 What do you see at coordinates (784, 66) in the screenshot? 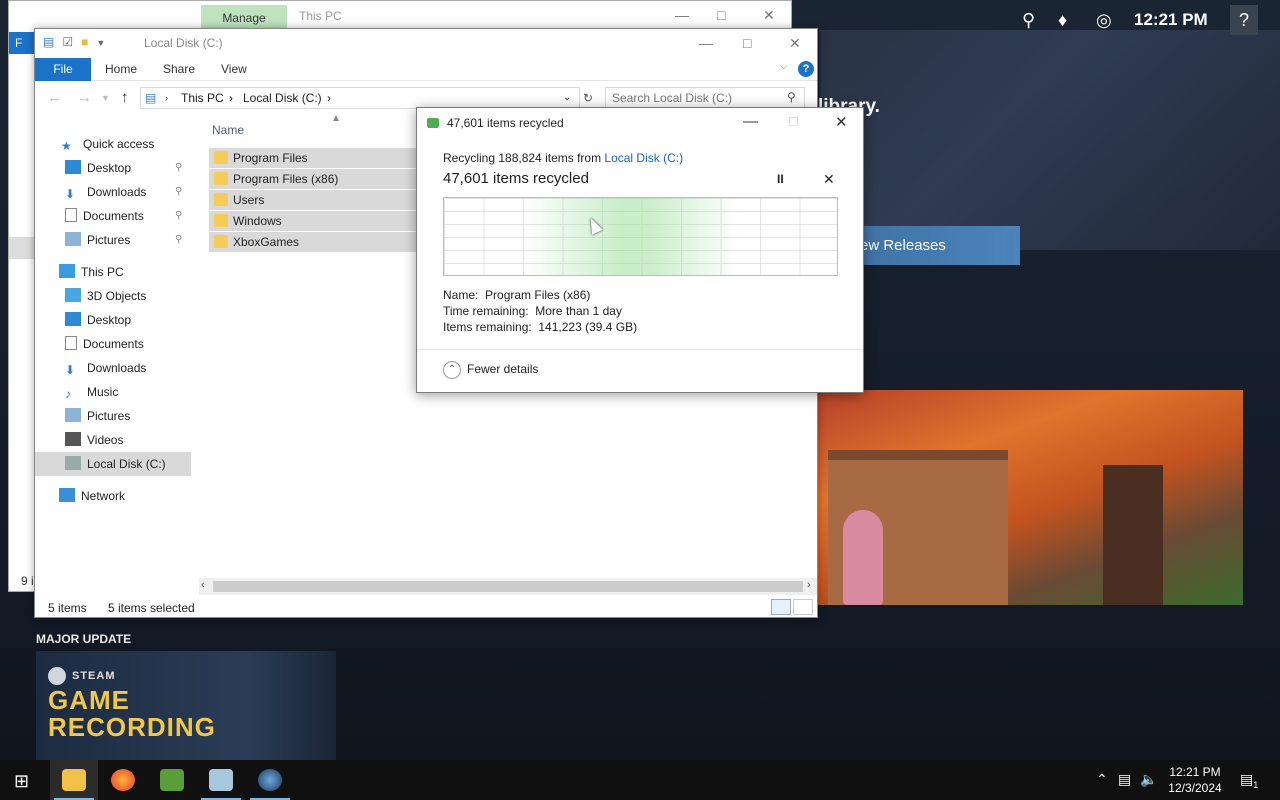
I see `ribbon-expand-icon: ⌵` at bounding box center [784, 66].